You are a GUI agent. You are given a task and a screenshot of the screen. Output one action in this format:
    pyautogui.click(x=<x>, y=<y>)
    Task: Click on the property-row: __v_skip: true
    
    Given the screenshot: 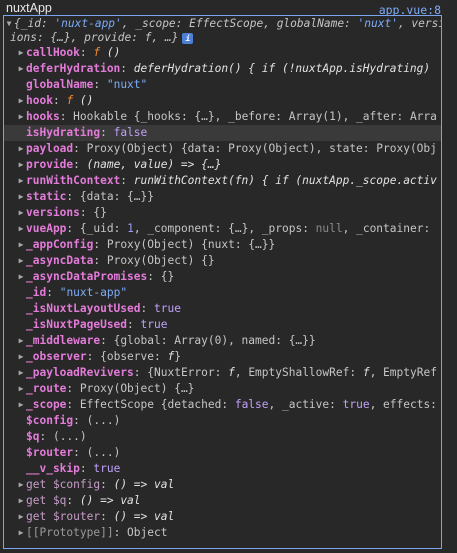 What is the action you would take?
    pyautogui.click(x=222, y=469)
    